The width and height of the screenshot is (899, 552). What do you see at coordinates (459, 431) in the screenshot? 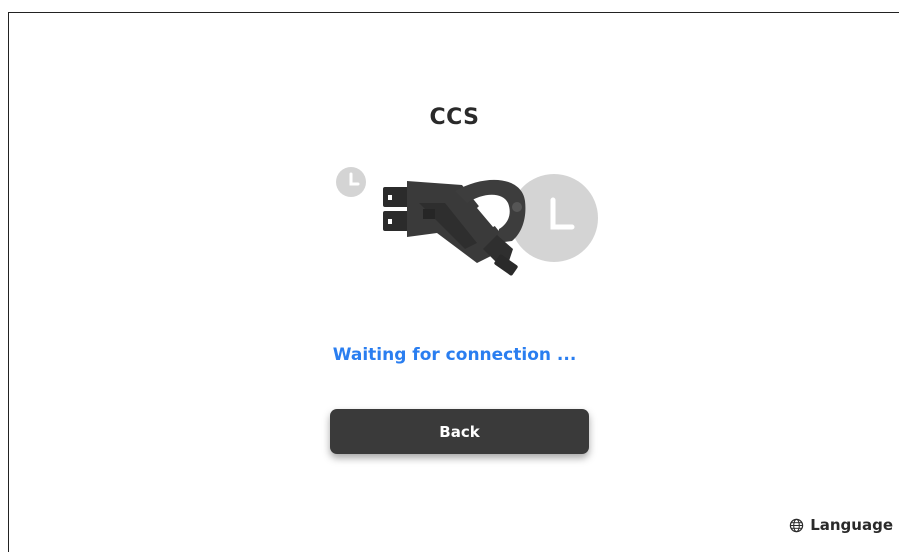
I see `back-button: Back` at bounding box center [459, 431].